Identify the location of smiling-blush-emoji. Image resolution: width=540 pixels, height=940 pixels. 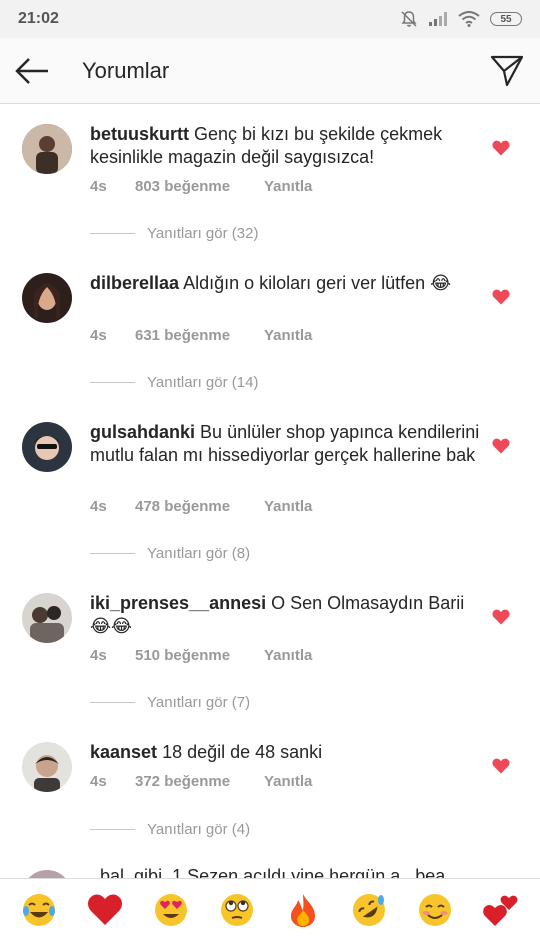
(435, 910).